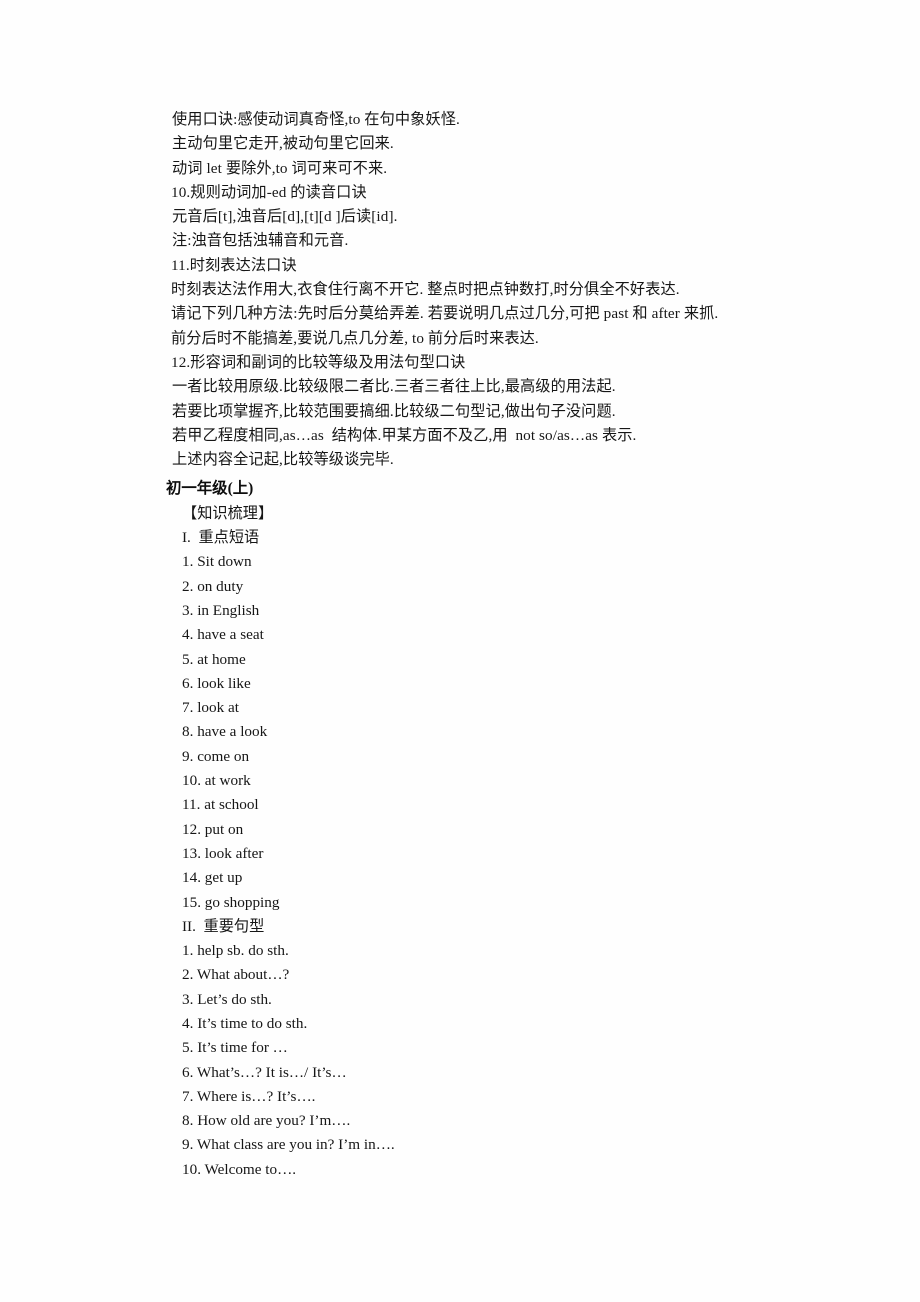 The width and height of the screenshot is (920, 1302). What do you see at coordinates (236, 975) in the screenshot?
I see `list-item: 2. What about…?` at bounding box center [236, 975].